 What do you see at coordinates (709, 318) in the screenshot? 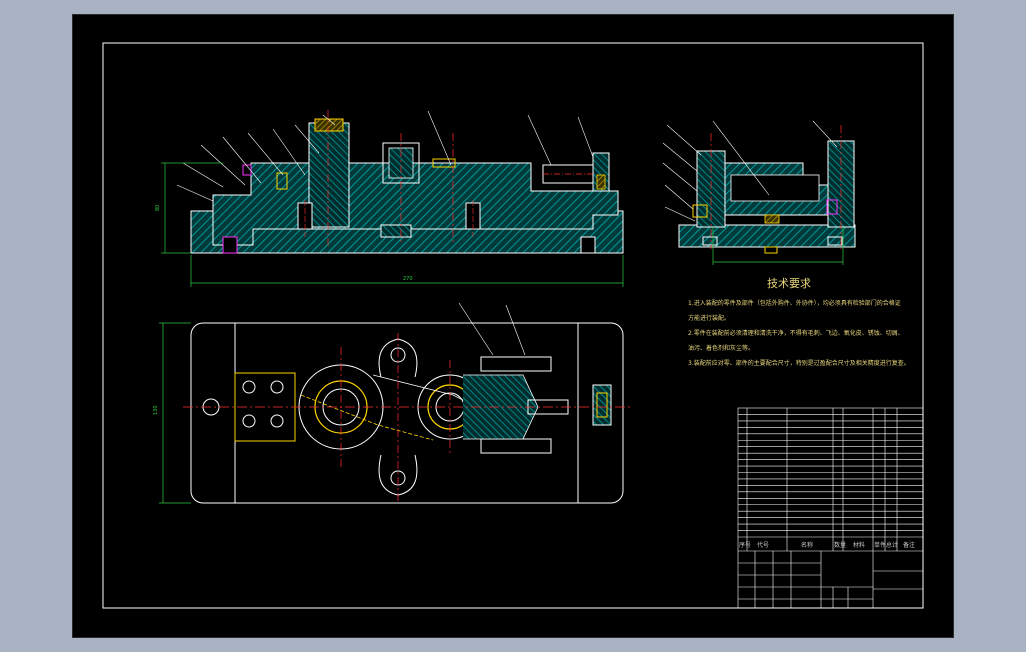
I see `tech-req-line-2: 方能进行装配。` at bounding box center [709, 318].